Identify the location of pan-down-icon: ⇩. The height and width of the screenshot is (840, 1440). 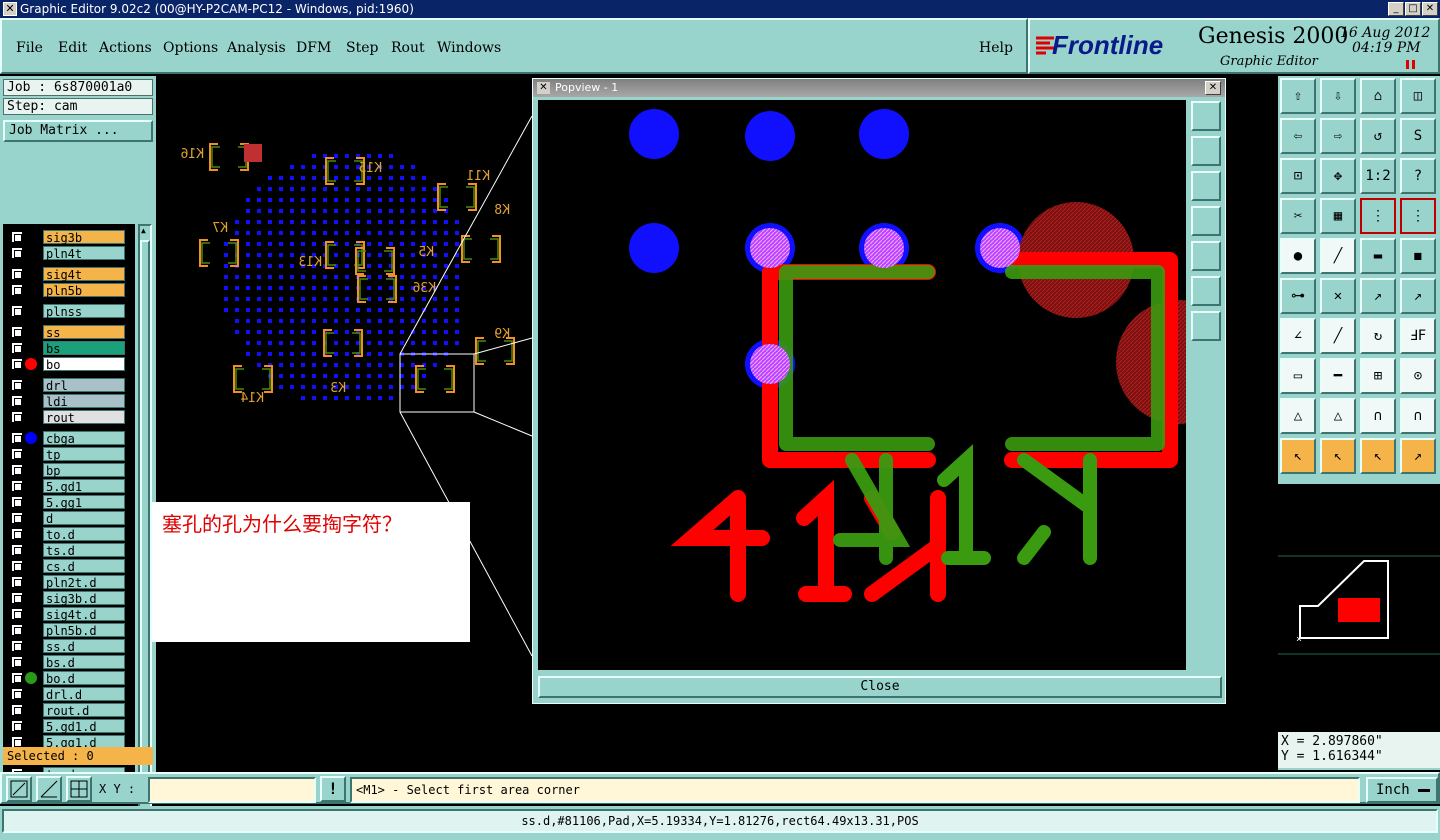
(1338, 96).